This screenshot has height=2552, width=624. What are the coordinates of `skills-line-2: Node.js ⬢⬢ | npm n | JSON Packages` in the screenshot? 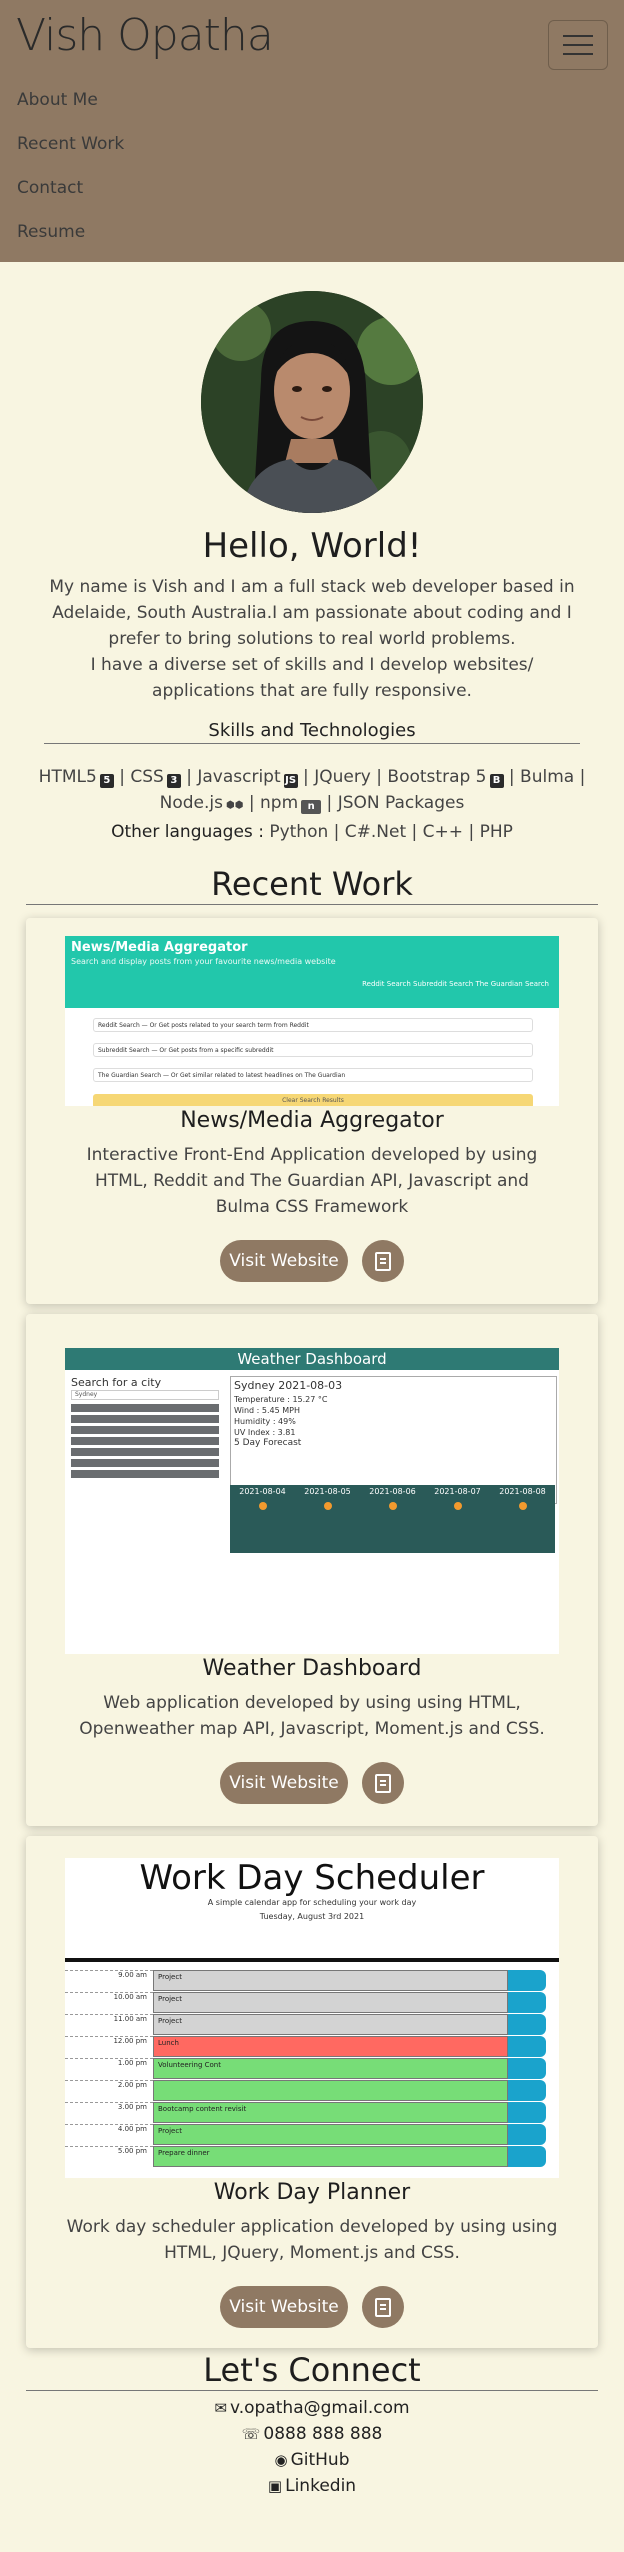 It's located at (312, 803).